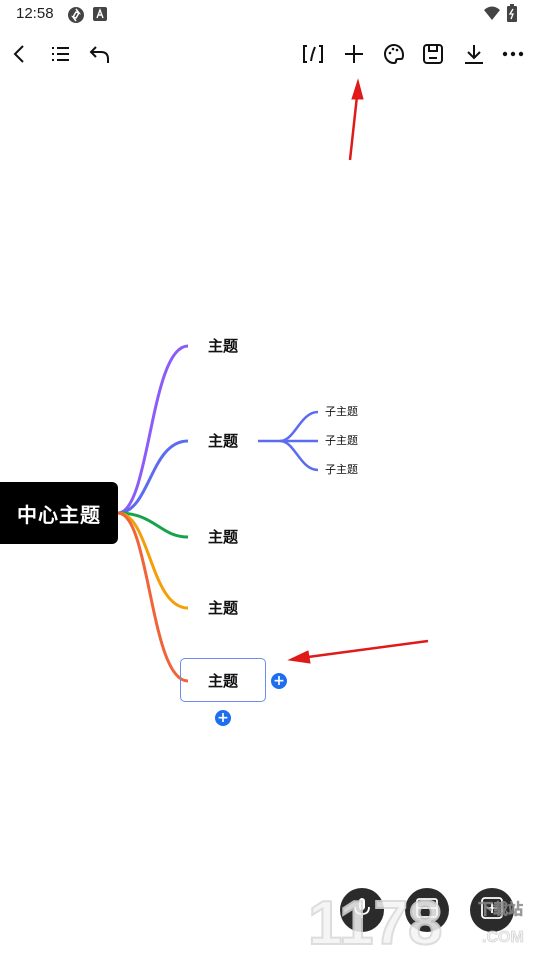  Describe the element at coordinates (279, 681) in the screenshot. I see `add-child-button: +` at that location.